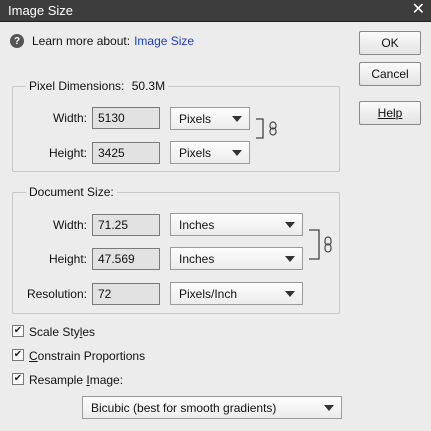 The image size is (431, 431). Describe the element at coordinates (236, 258) in the screenshot. I see `doc-height-unit-select: Inches` at that location.